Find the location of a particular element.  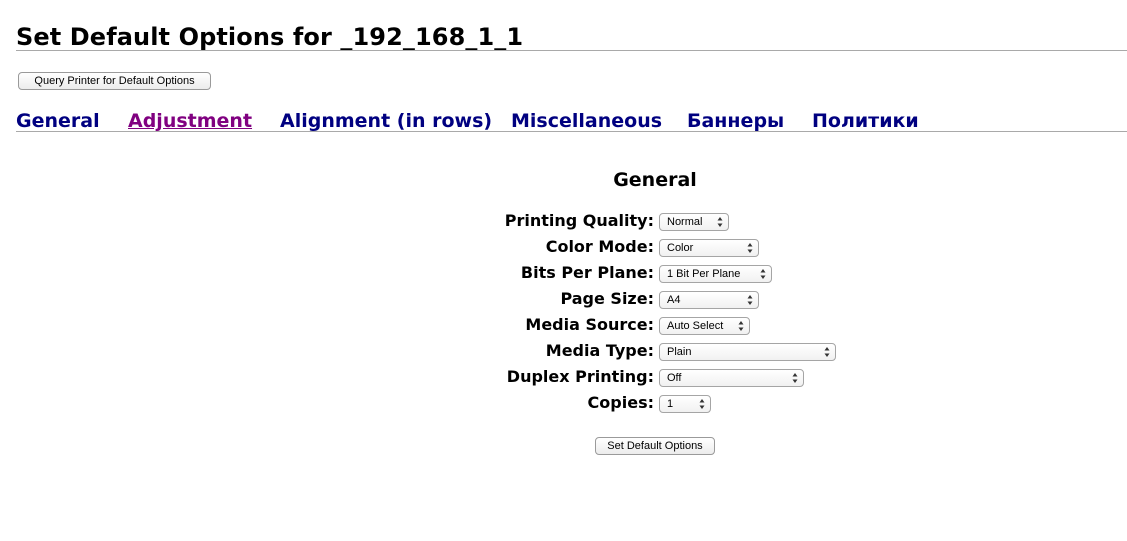

option-row-media-source: Media Source: Auto Select is located at coordinates (563, 326).